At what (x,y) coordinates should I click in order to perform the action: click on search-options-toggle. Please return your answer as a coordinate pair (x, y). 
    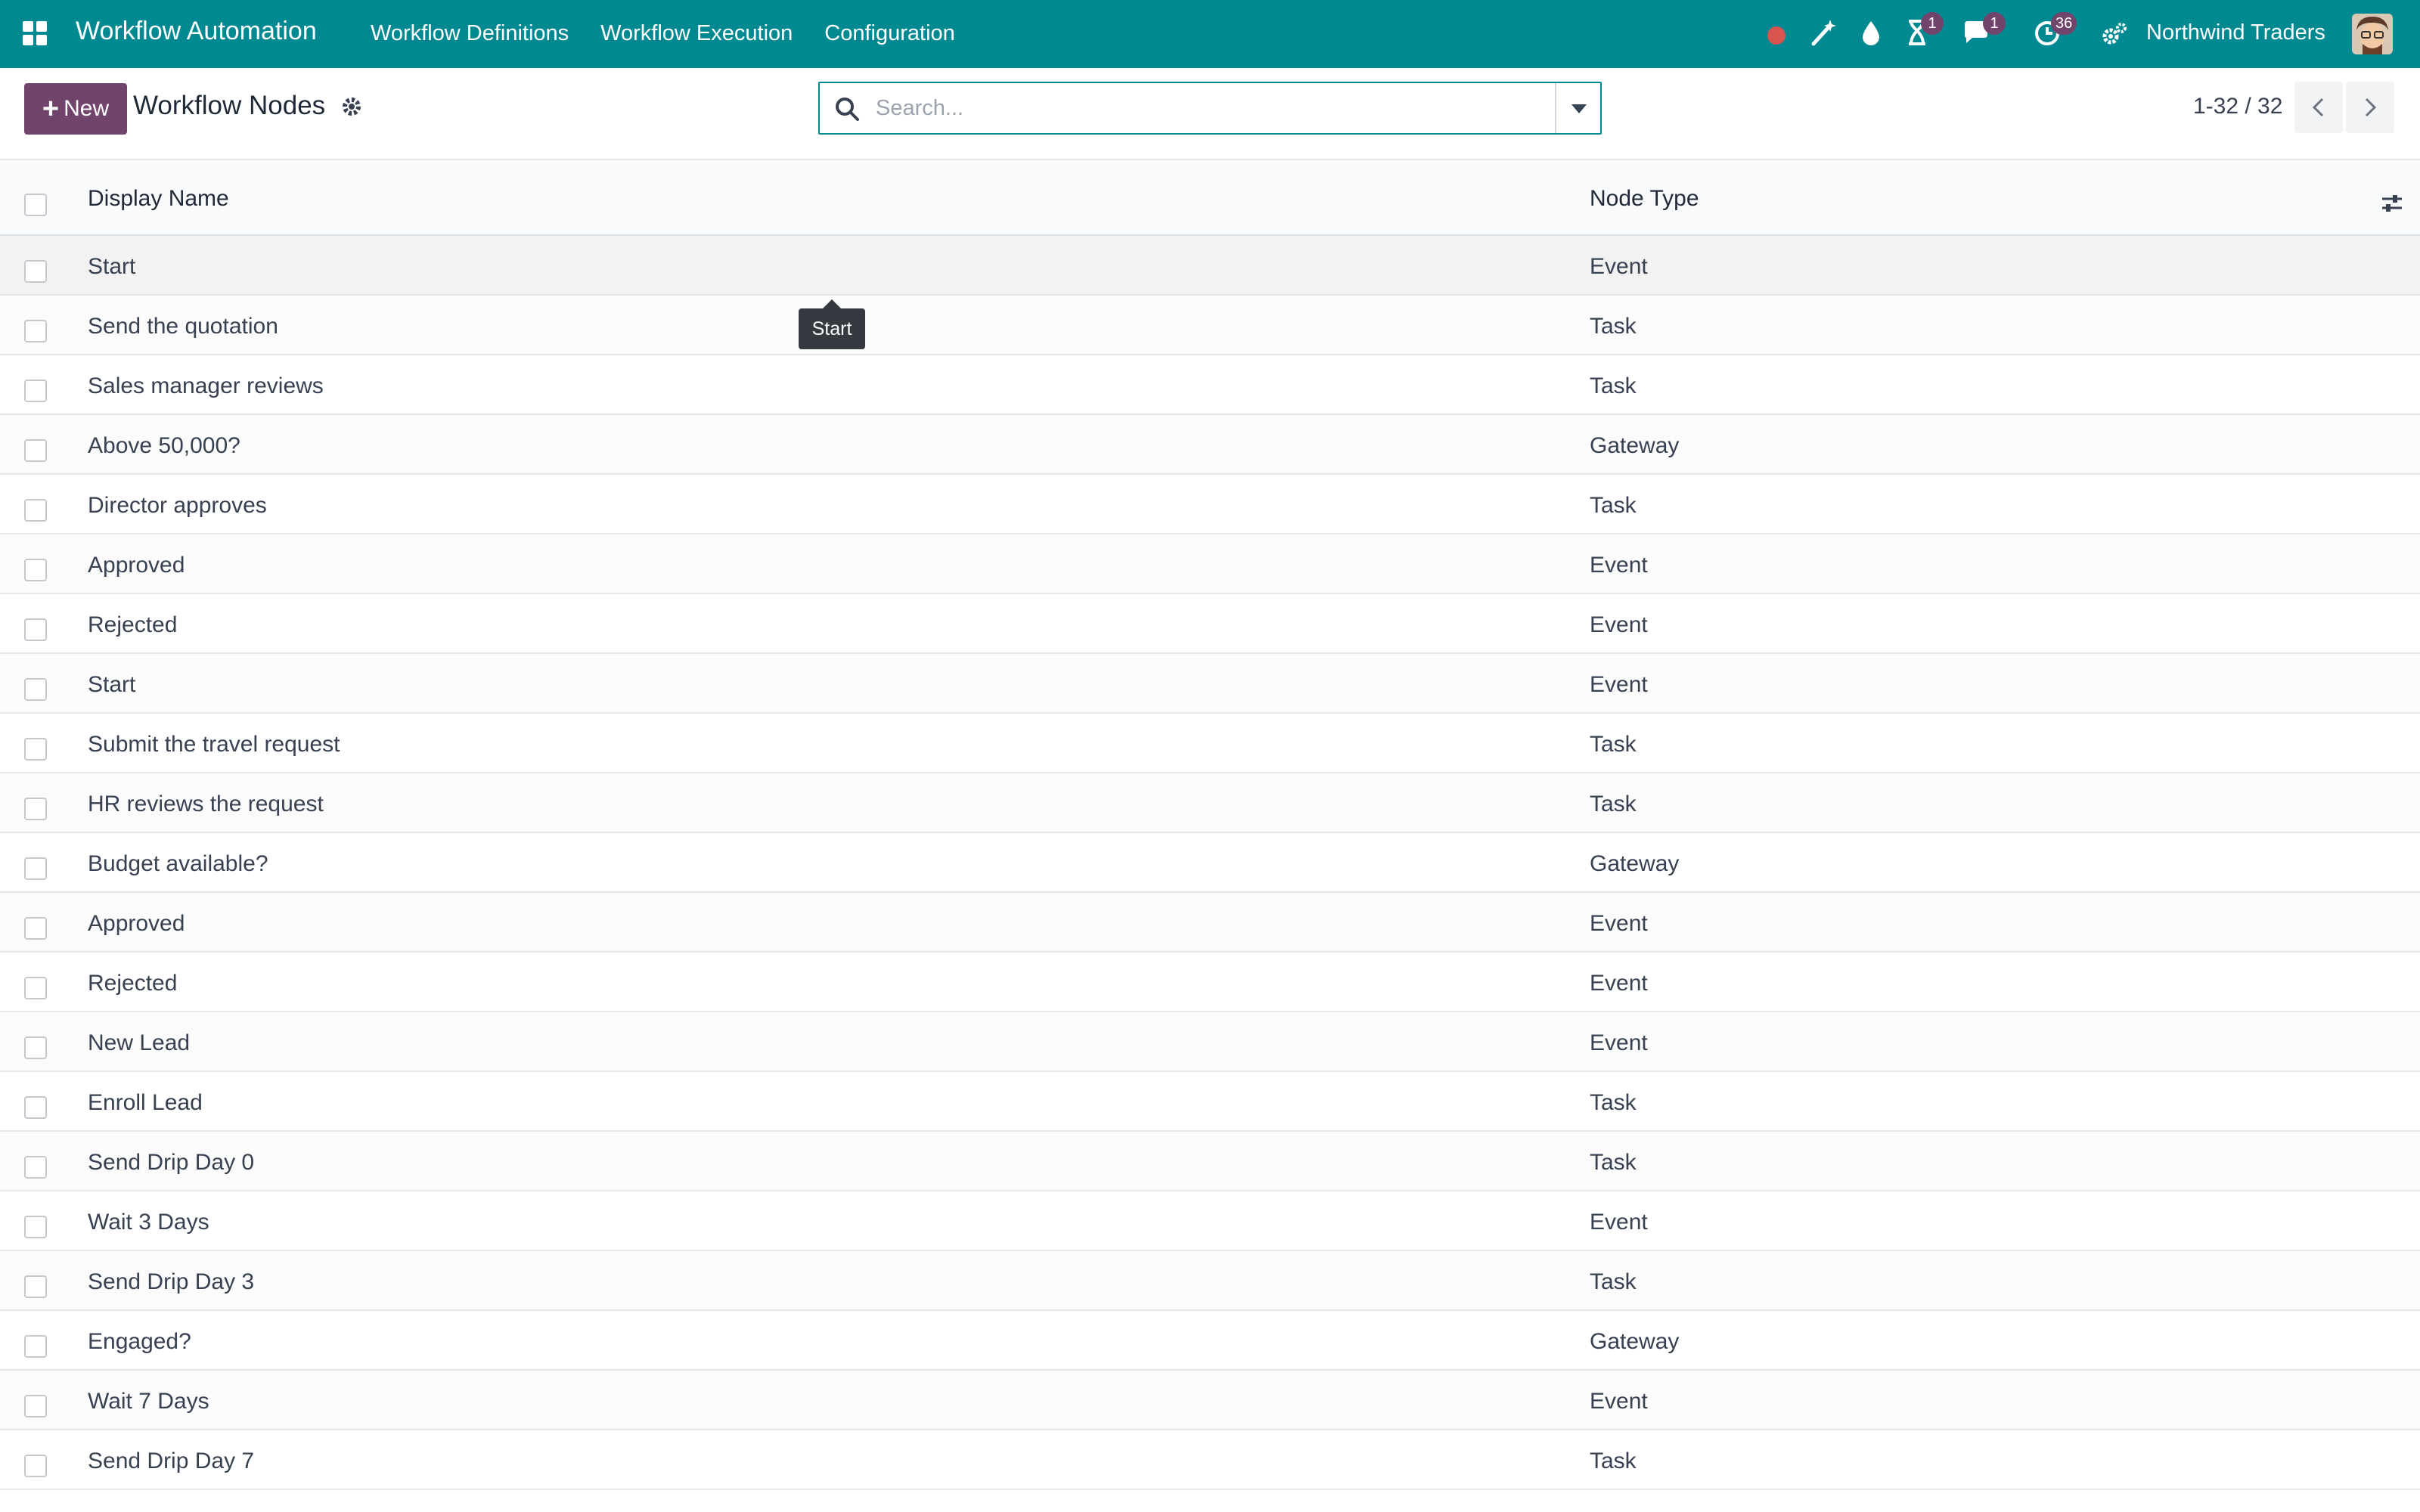
    Looking at the image, I should click on (1577, 108).